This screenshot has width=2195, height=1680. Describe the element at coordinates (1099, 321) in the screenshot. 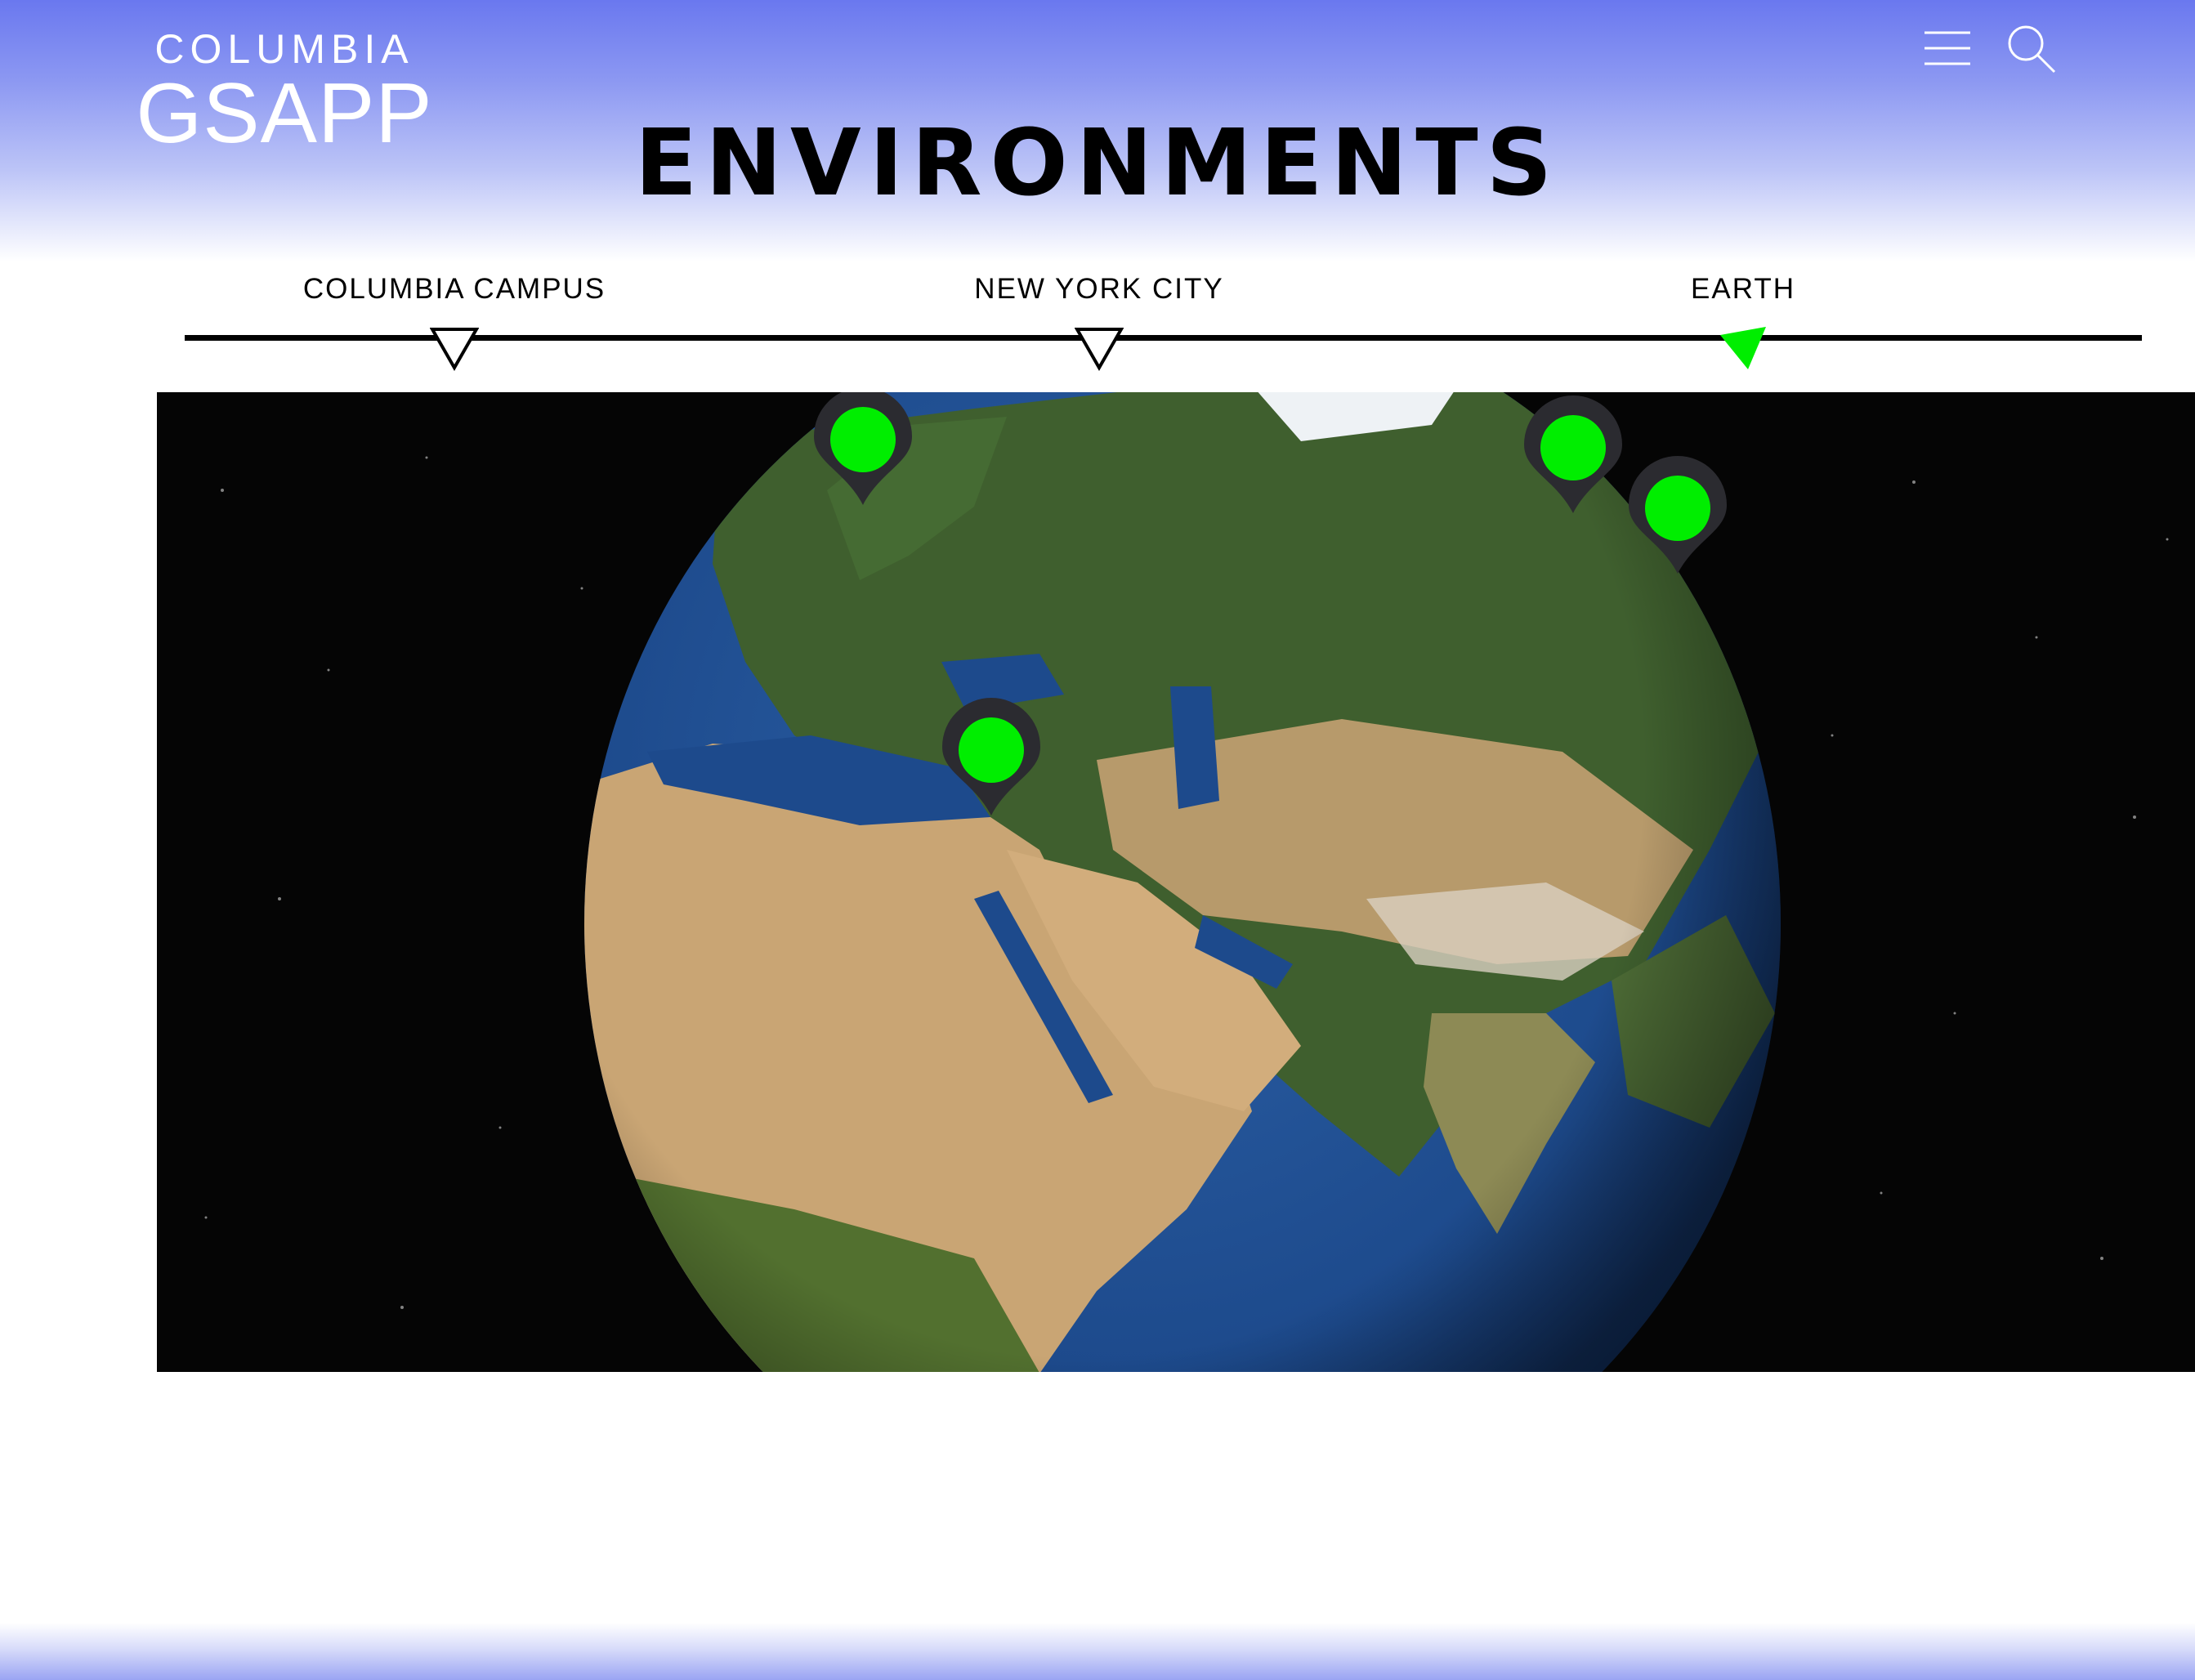

I see `scale-stop-new-york-city: NEW YORK CITY` at that location.